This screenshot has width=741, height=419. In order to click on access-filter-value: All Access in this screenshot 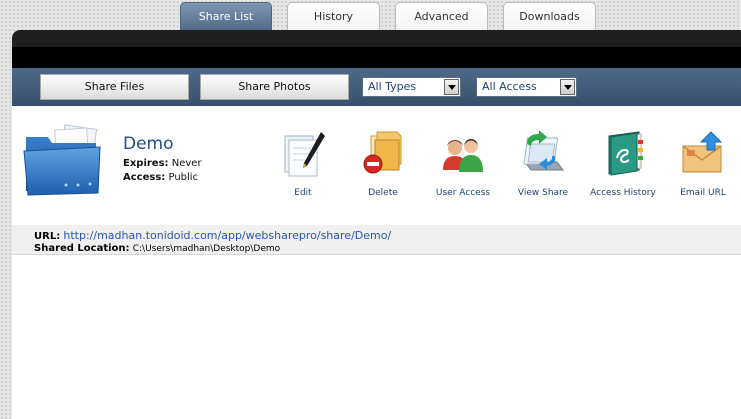, I will do `click(509, 86)`.